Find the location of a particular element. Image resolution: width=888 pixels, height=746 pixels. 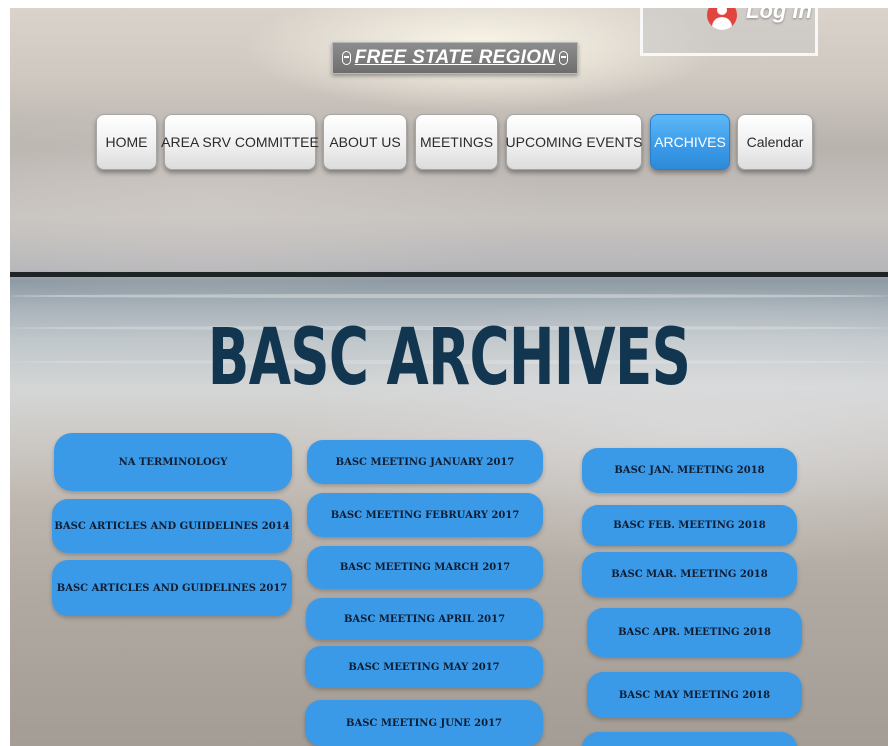

site-logo: FREE STATE REGION is located at coordinates (455, 58).